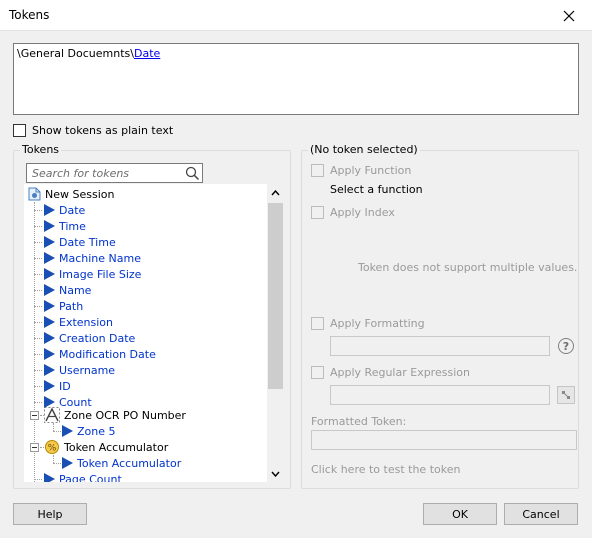 The width and height of the screenshot is (592, 538). I want to click on regex-editor-button, so click(566, 395).